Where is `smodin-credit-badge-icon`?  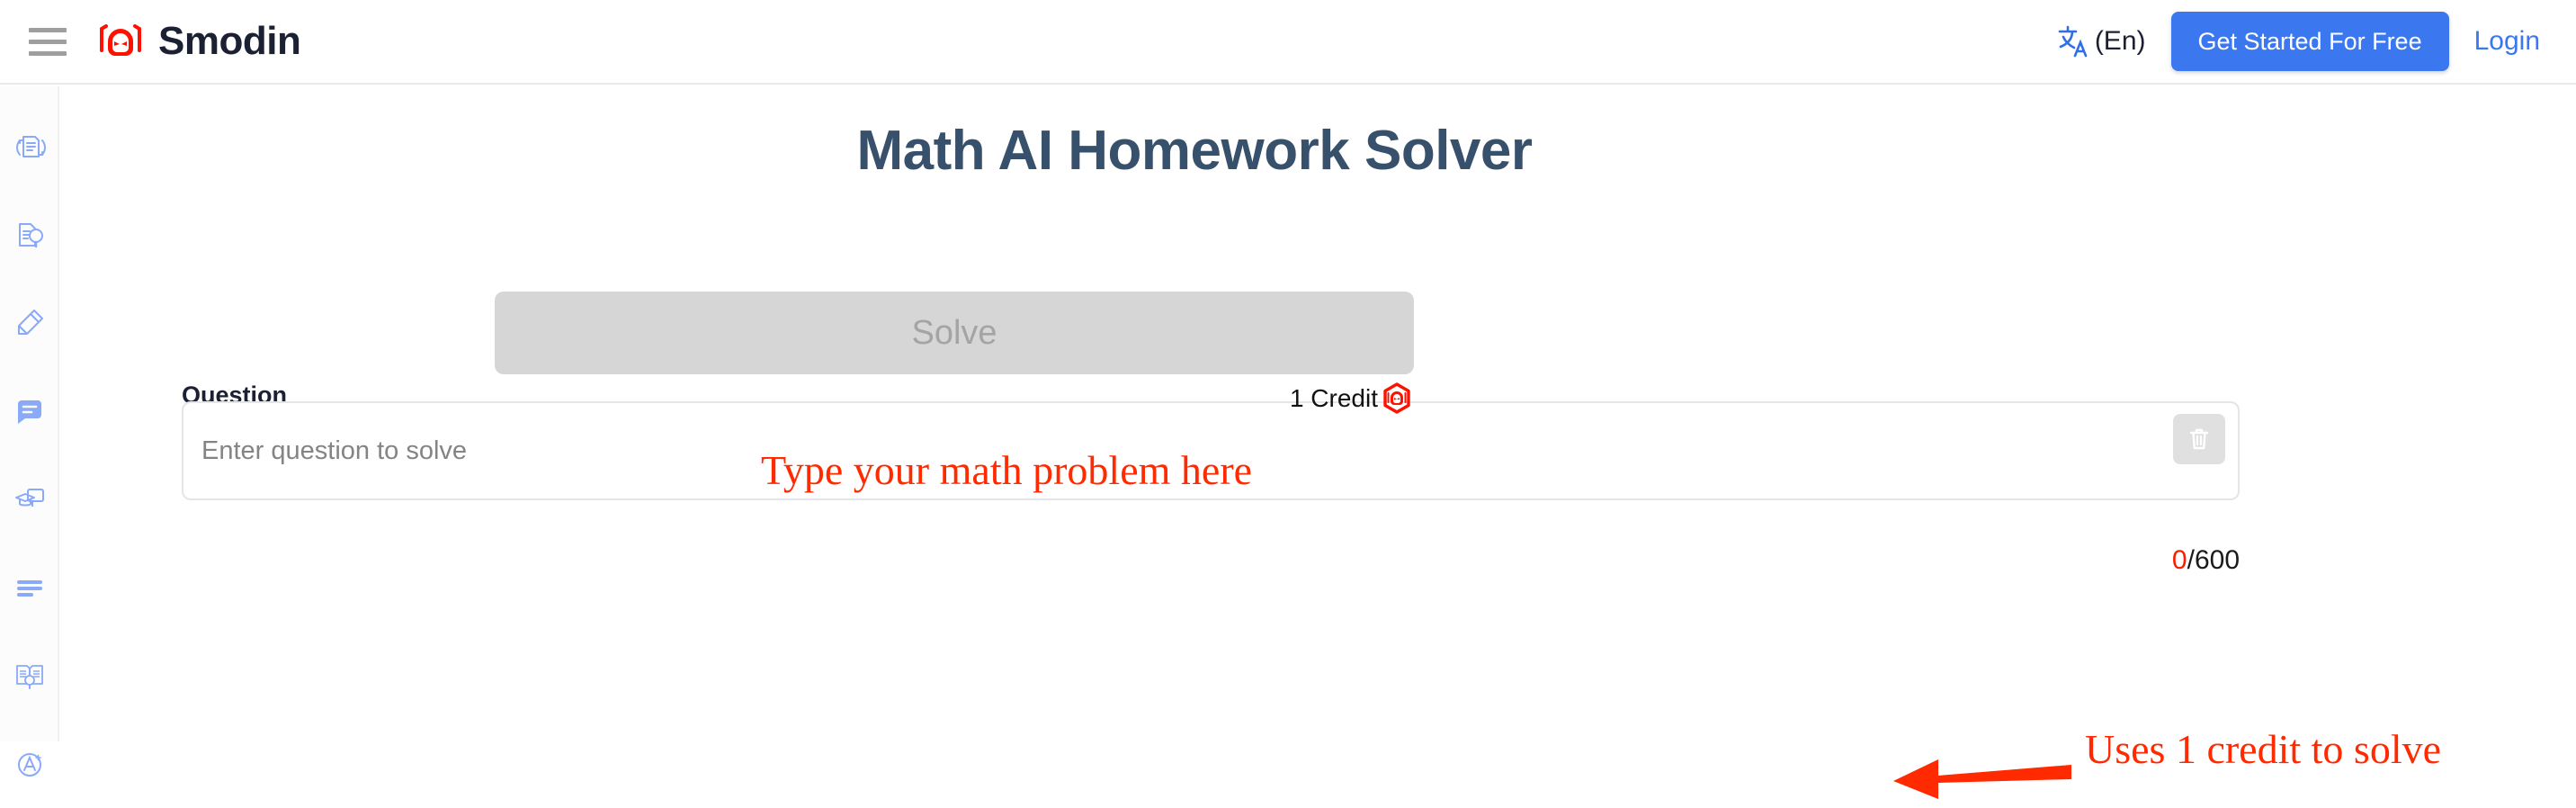
smodin-credit-badge-icon is located at coordinates (1396, 398).